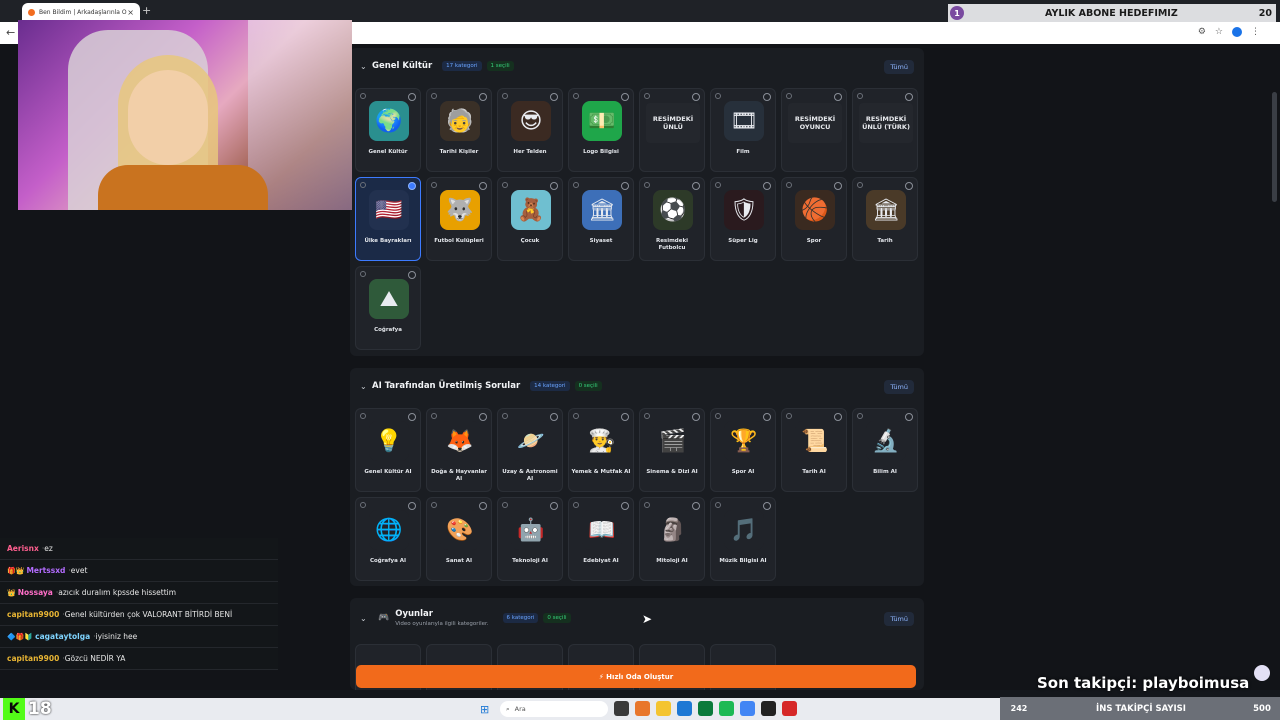 The image size is (1280, 720). What do you see at coordinates (10, 32) in the screenshot?
I see `back-arrow-icon: ←` at bounding box center [10, 32].